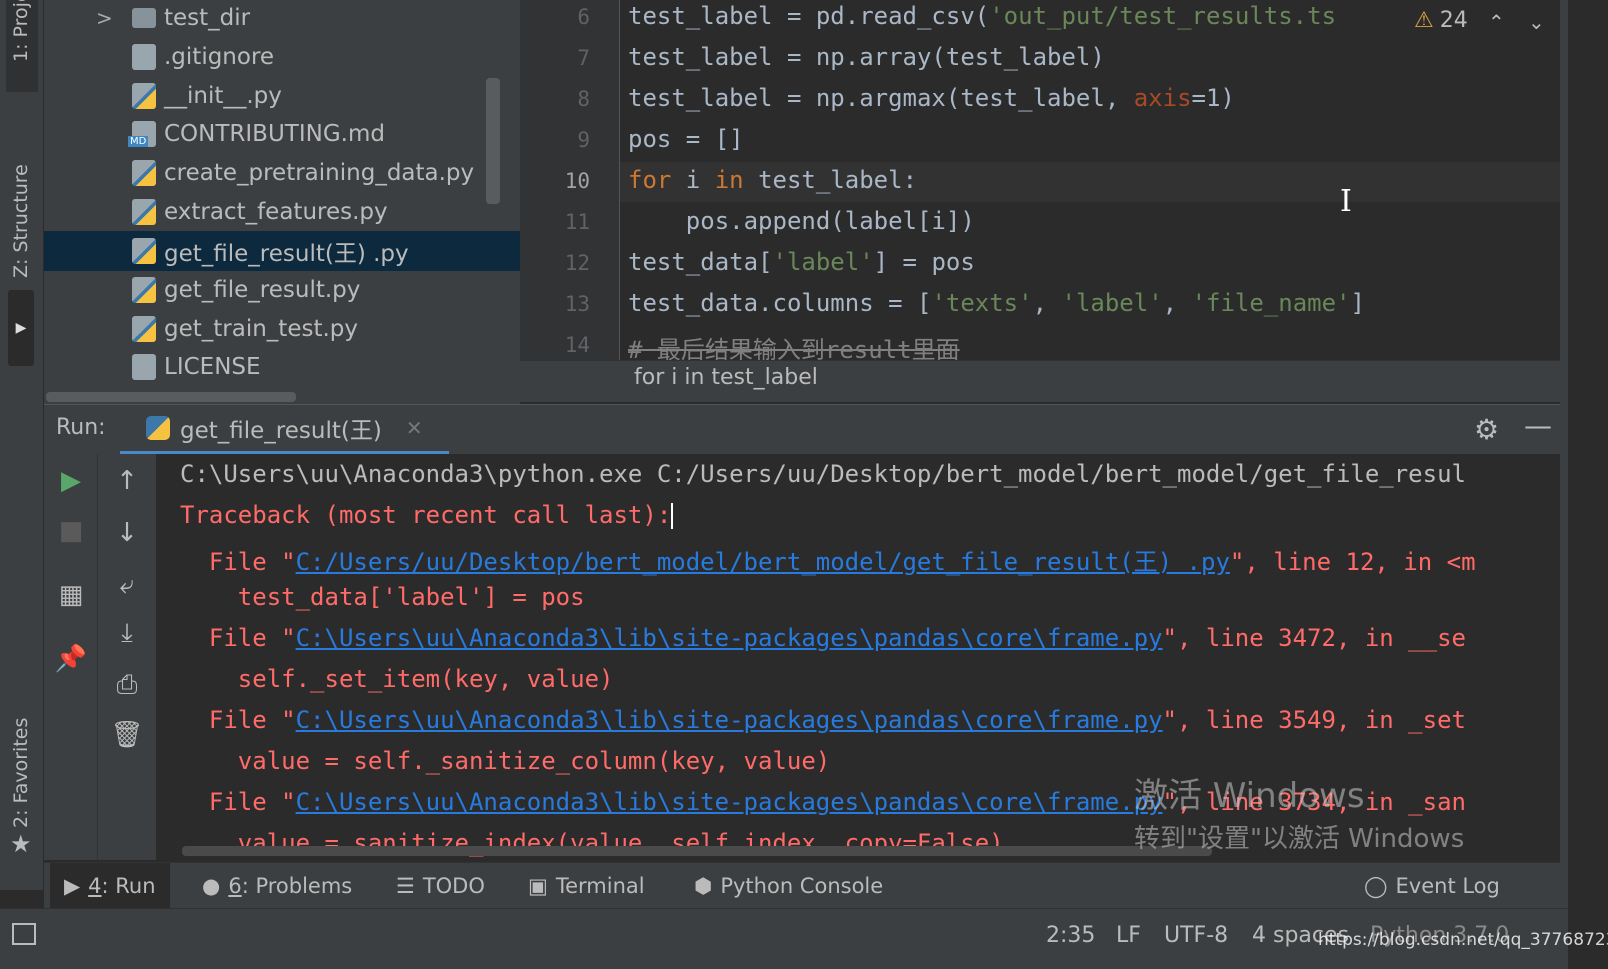  What do you see at coordinates (788, 886) in the screenshot?
I see `tool-button-python-console: ⬢ Python Console` at bounding box center [788, 886].